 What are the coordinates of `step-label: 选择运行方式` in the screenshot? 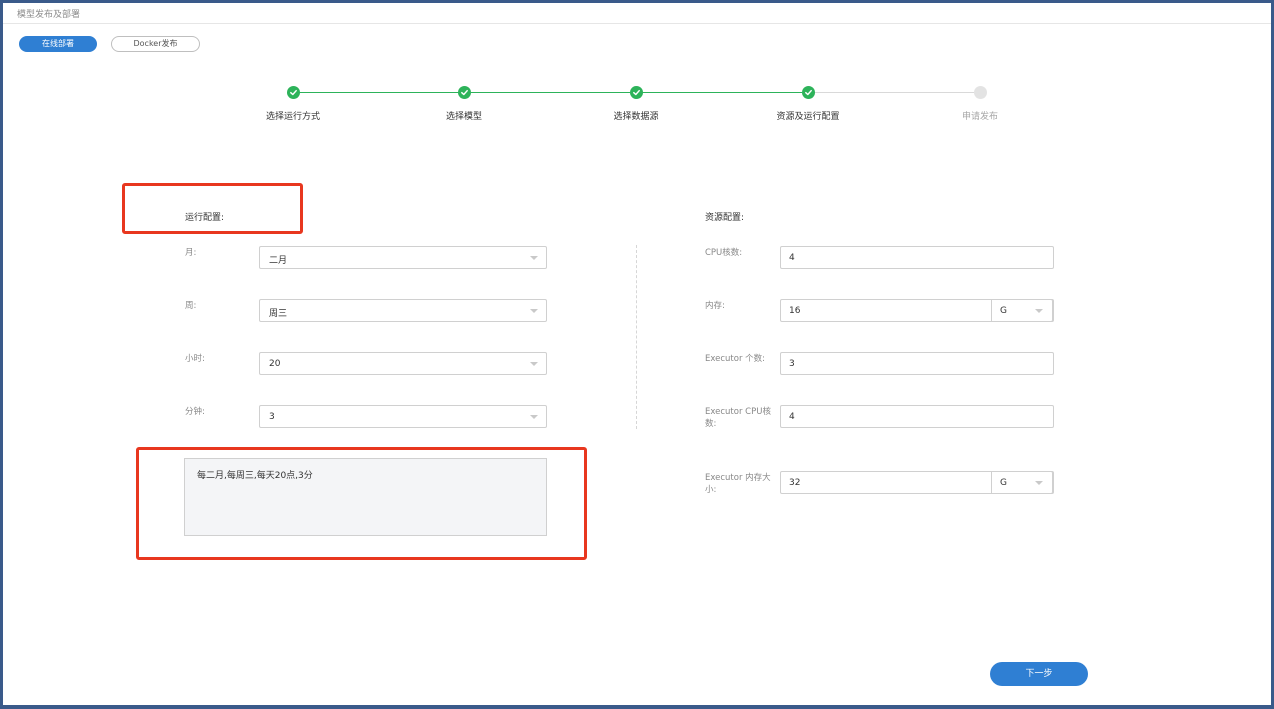 It's located at (292, 117).